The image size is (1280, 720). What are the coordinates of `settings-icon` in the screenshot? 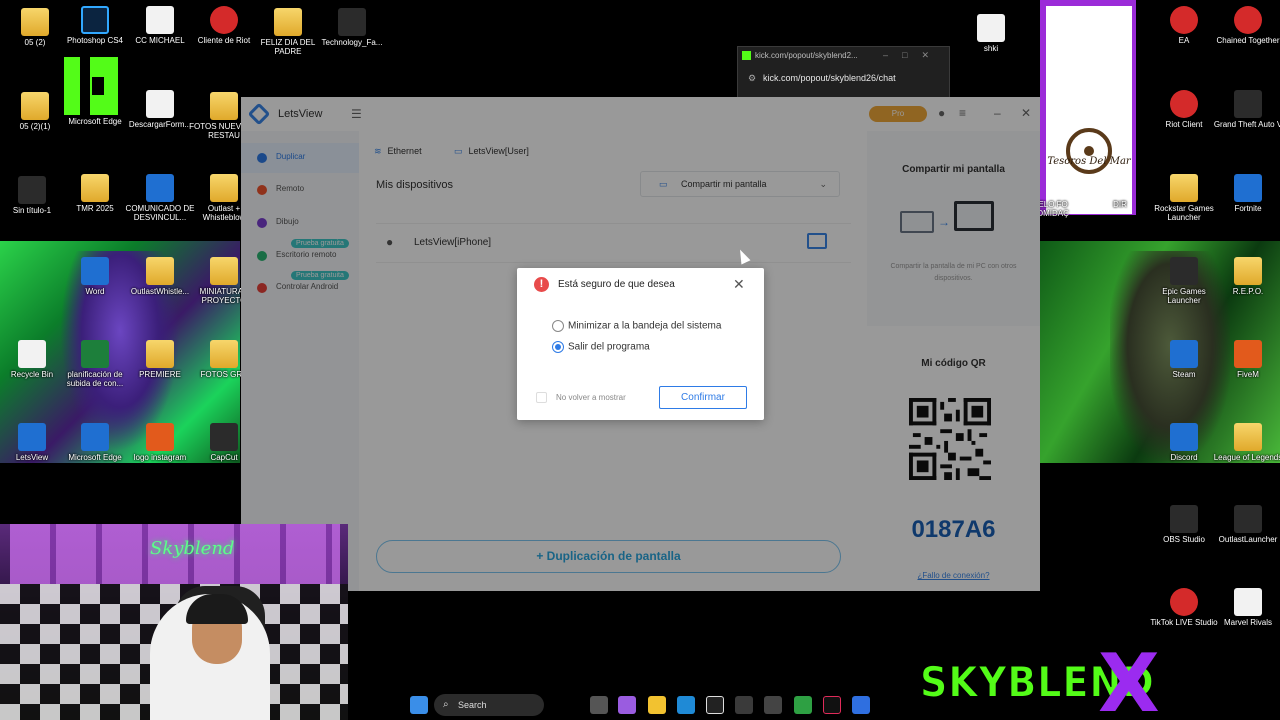 It's located at (773, 705).